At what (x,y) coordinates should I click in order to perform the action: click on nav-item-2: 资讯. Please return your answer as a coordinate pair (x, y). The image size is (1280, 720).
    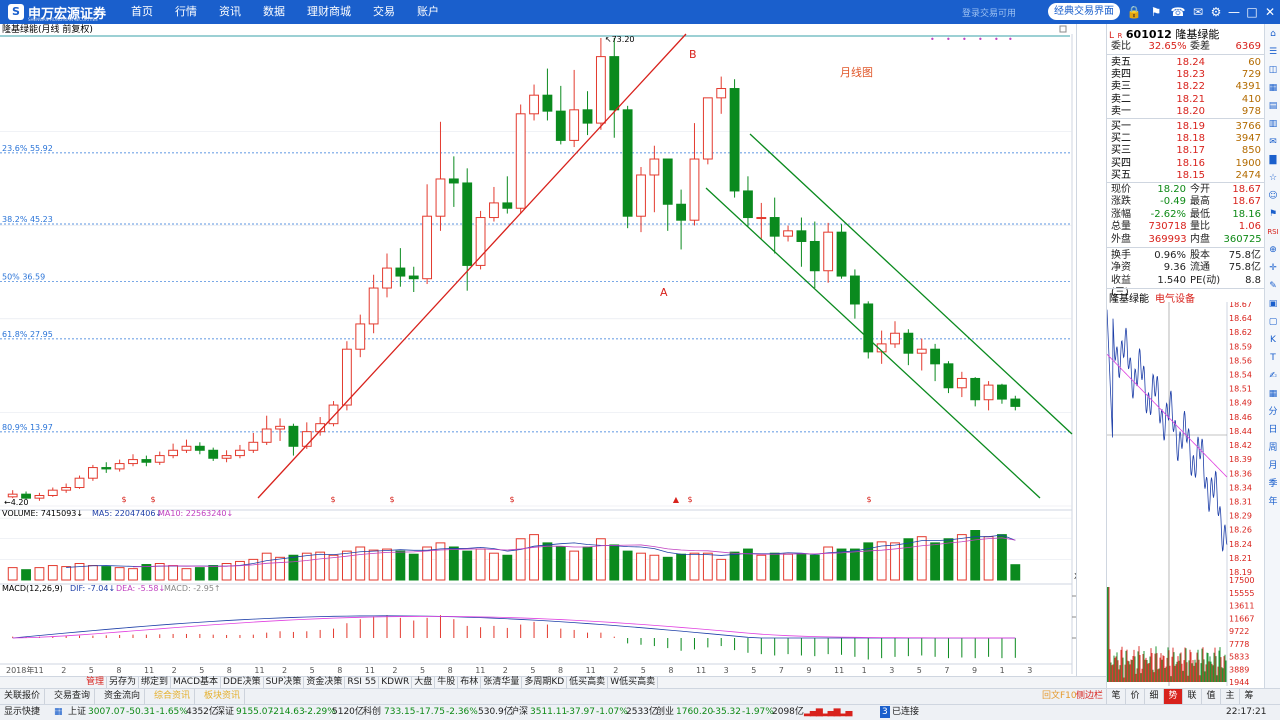
    Looking at the image, I should click on (230, 12).